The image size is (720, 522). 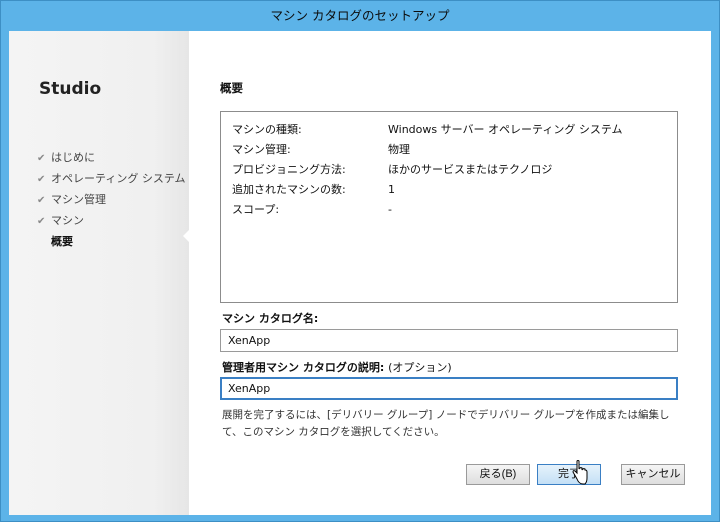 What do you see at coordinates (452, 190) in the screenshot?
I see `summary-row: 追加されたマシンの数: 1` at bounding box center [452, 190].